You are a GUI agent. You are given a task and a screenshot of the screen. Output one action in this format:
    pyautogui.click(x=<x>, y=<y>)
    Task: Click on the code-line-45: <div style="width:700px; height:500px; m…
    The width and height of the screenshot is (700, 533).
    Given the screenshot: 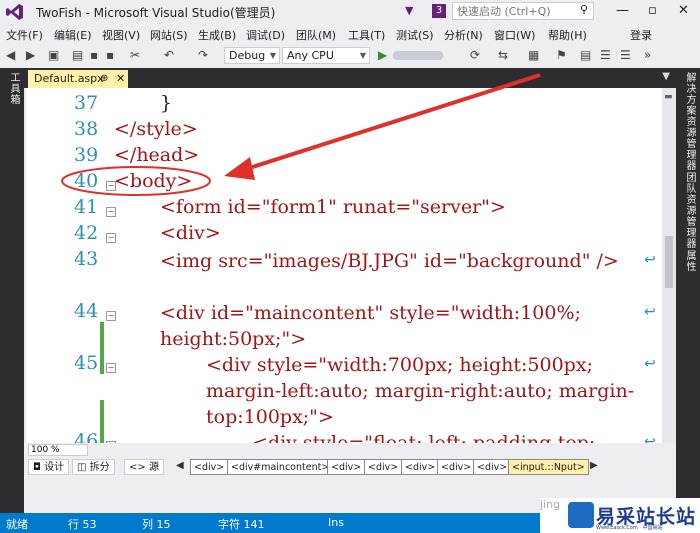 What is the action you would take?
    pyautogui.click(x=423, y=391)
    